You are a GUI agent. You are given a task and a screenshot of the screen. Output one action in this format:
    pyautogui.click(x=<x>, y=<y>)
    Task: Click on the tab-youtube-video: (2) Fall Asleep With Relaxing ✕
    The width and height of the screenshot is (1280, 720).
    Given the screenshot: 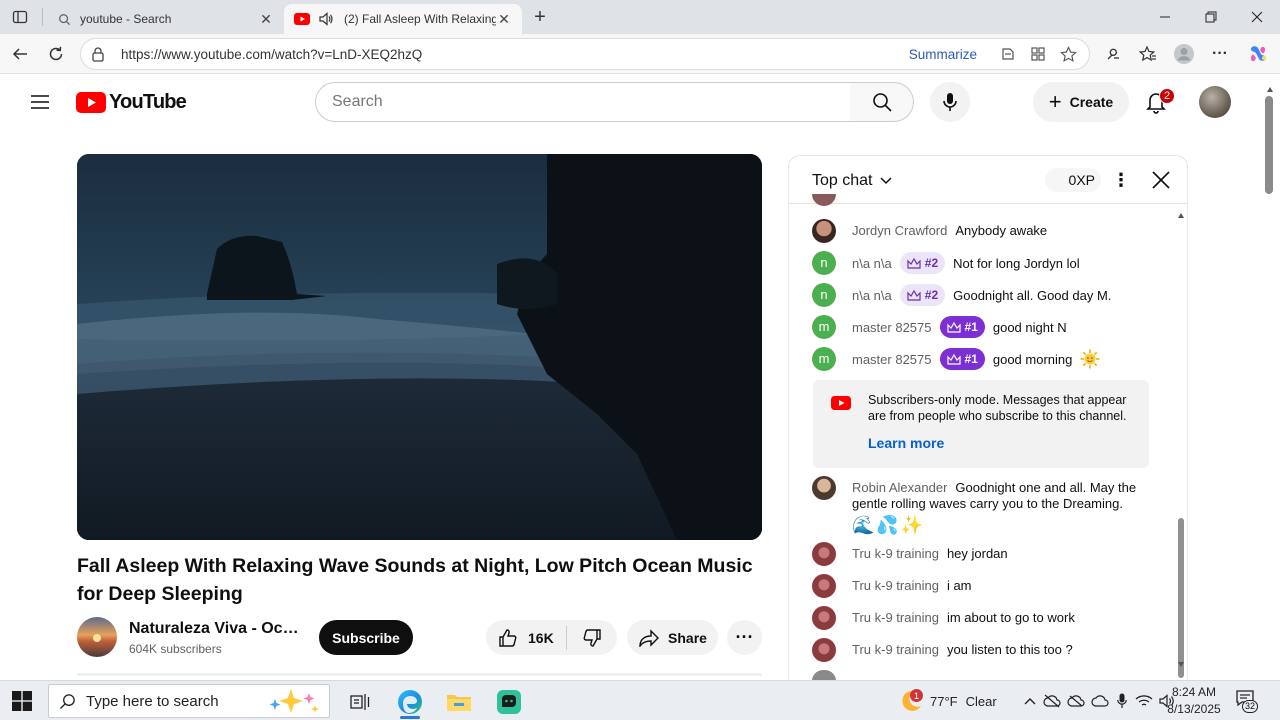 What is the action you would take?
    pyautogui.click(x=403, y=19)
    